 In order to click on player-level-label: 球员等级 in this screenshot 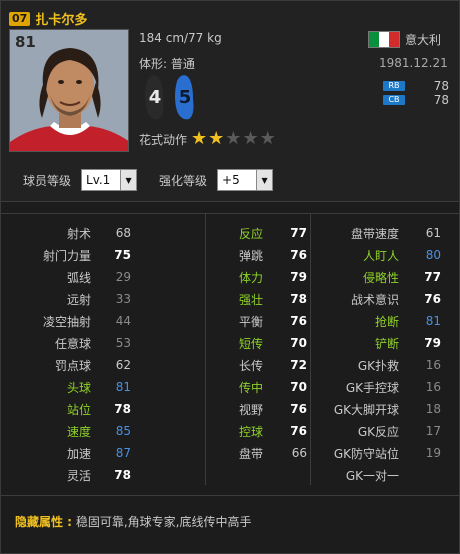, I will do `click(47, 180)`.